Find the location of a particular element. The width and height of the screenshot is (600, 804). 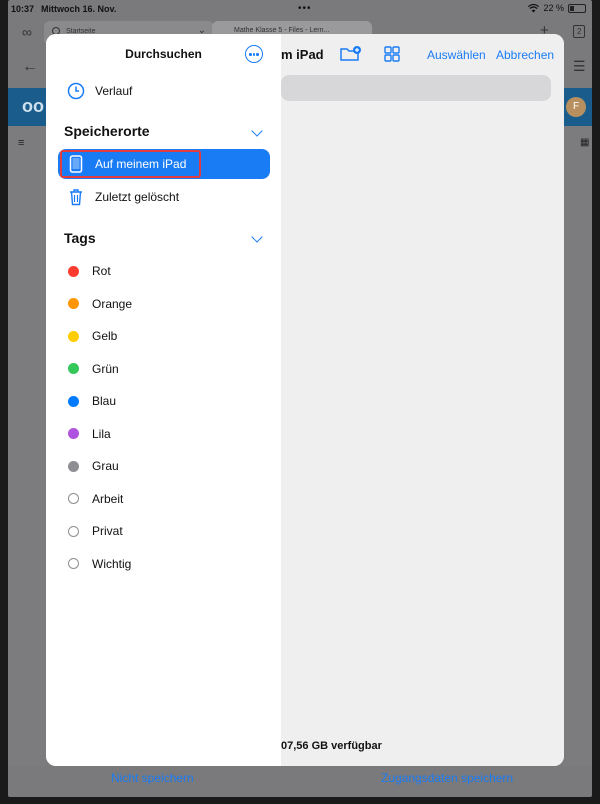

trash-icon is located at coordinates (76, 197).